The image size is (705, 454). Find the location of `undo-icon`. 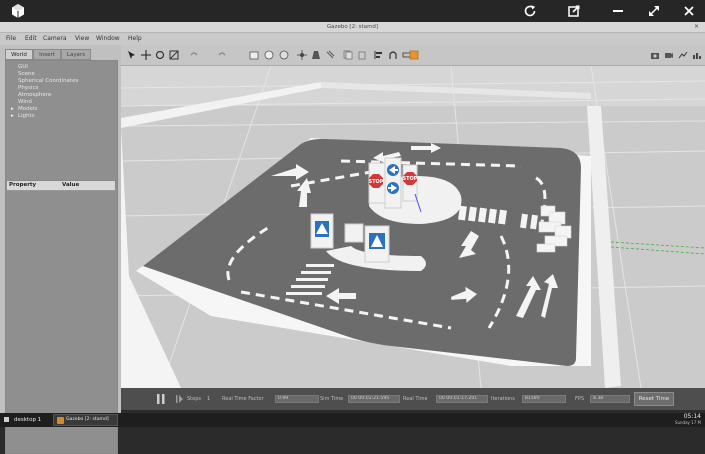

undo-icon is located at coordinates (194, 55).